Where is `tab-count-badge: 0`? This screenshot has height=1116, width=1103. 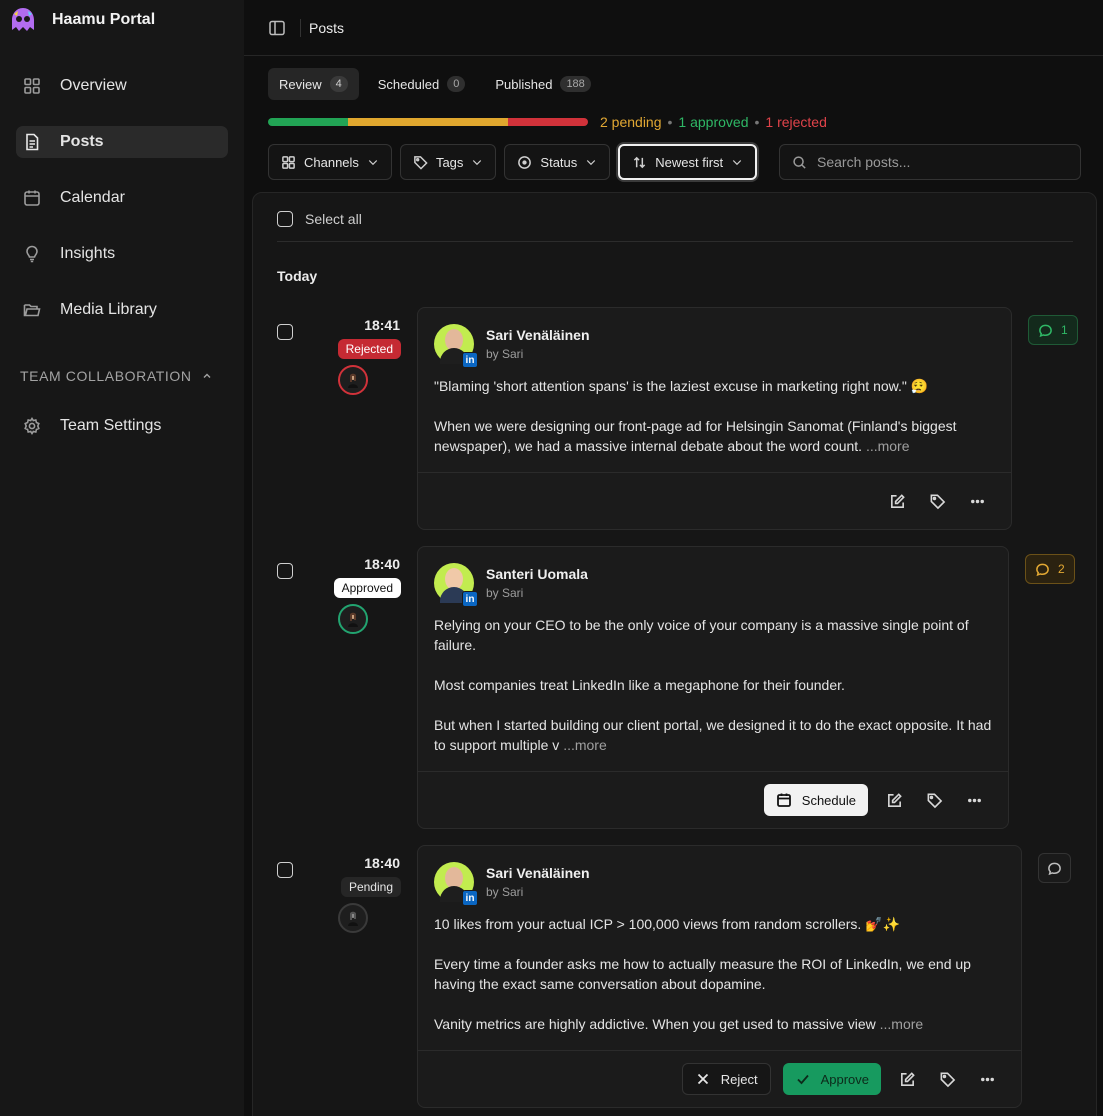
tab-count-badge: 0 is located at coordinates (456, 84).